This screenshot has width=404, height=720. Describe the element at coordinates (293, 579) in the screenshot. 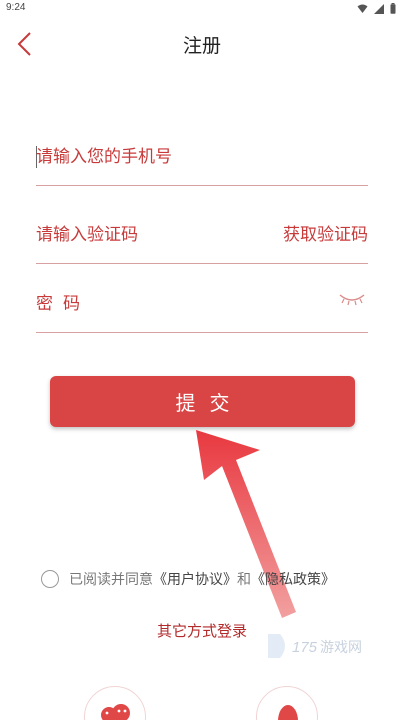

I see `privacy-policy-link: 《隐私政策》` at that location.